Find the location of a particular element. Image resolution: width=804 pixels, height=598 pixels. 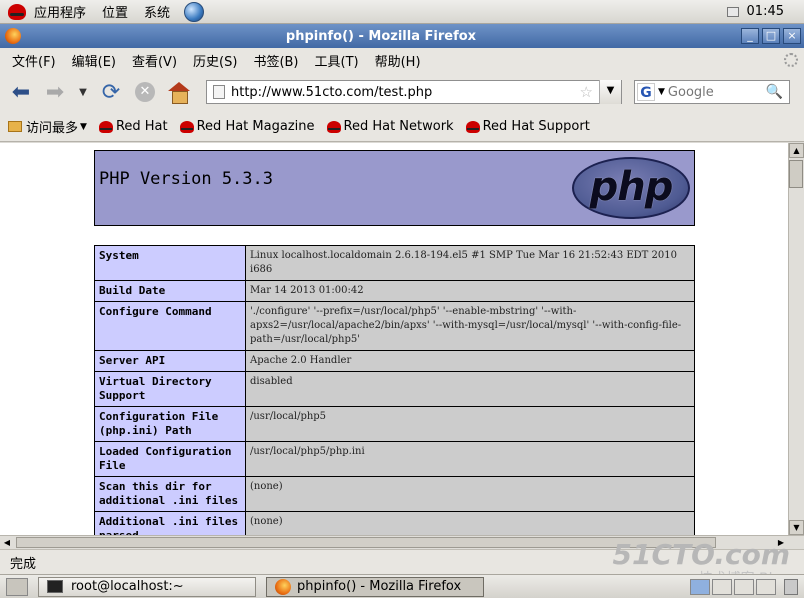

window-title: phpinfo() - Mozilla Firefox is located at coordinates (381, 36).